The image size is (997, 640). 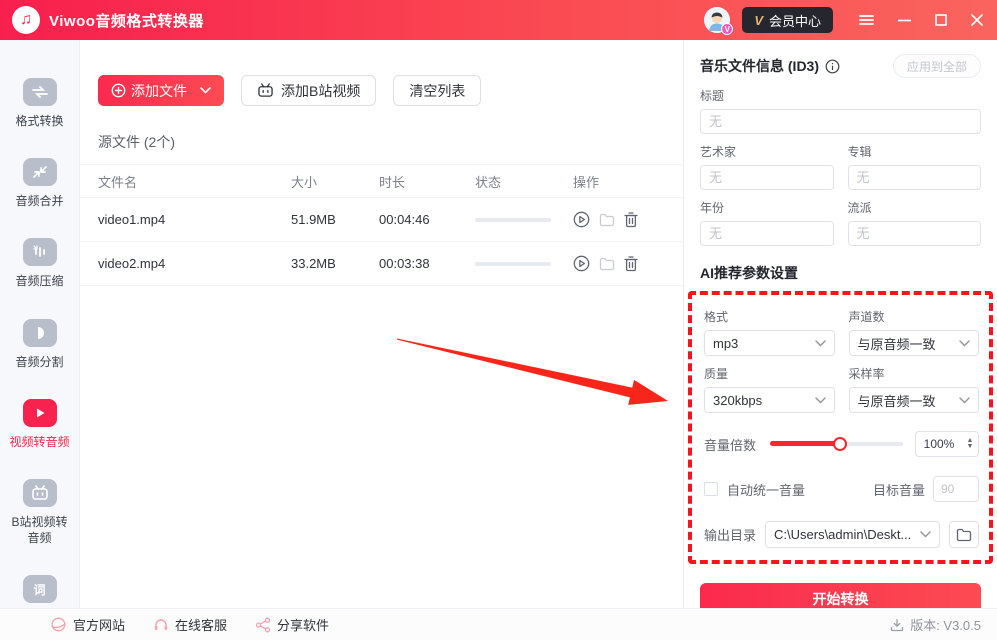 I want to click on close-icon, so click(x=977, y=20).